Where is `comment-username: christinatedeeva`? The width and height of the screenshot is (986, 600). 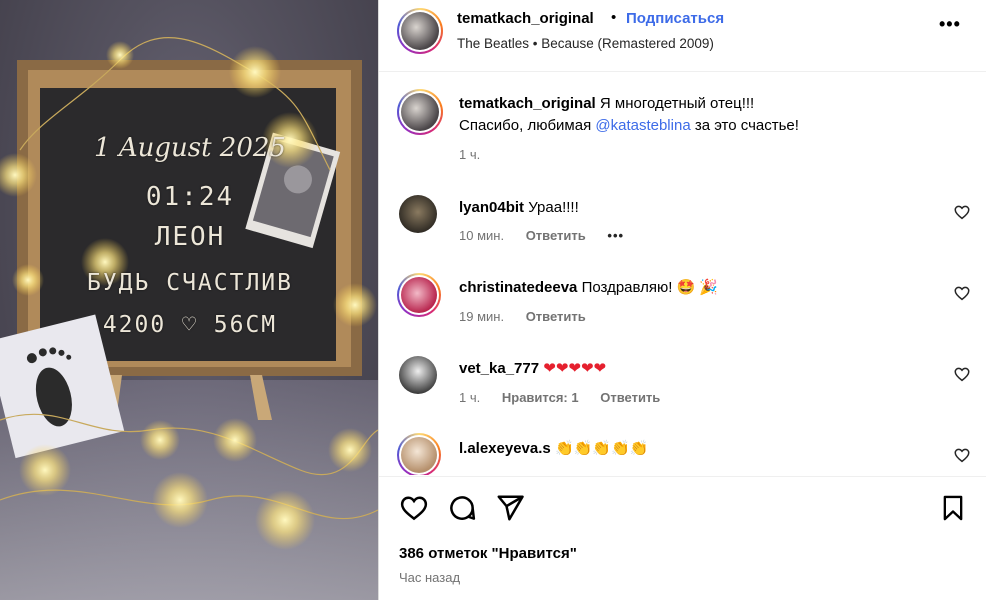 comment-username: christinatedeeva is located at coordinates (518, 287).